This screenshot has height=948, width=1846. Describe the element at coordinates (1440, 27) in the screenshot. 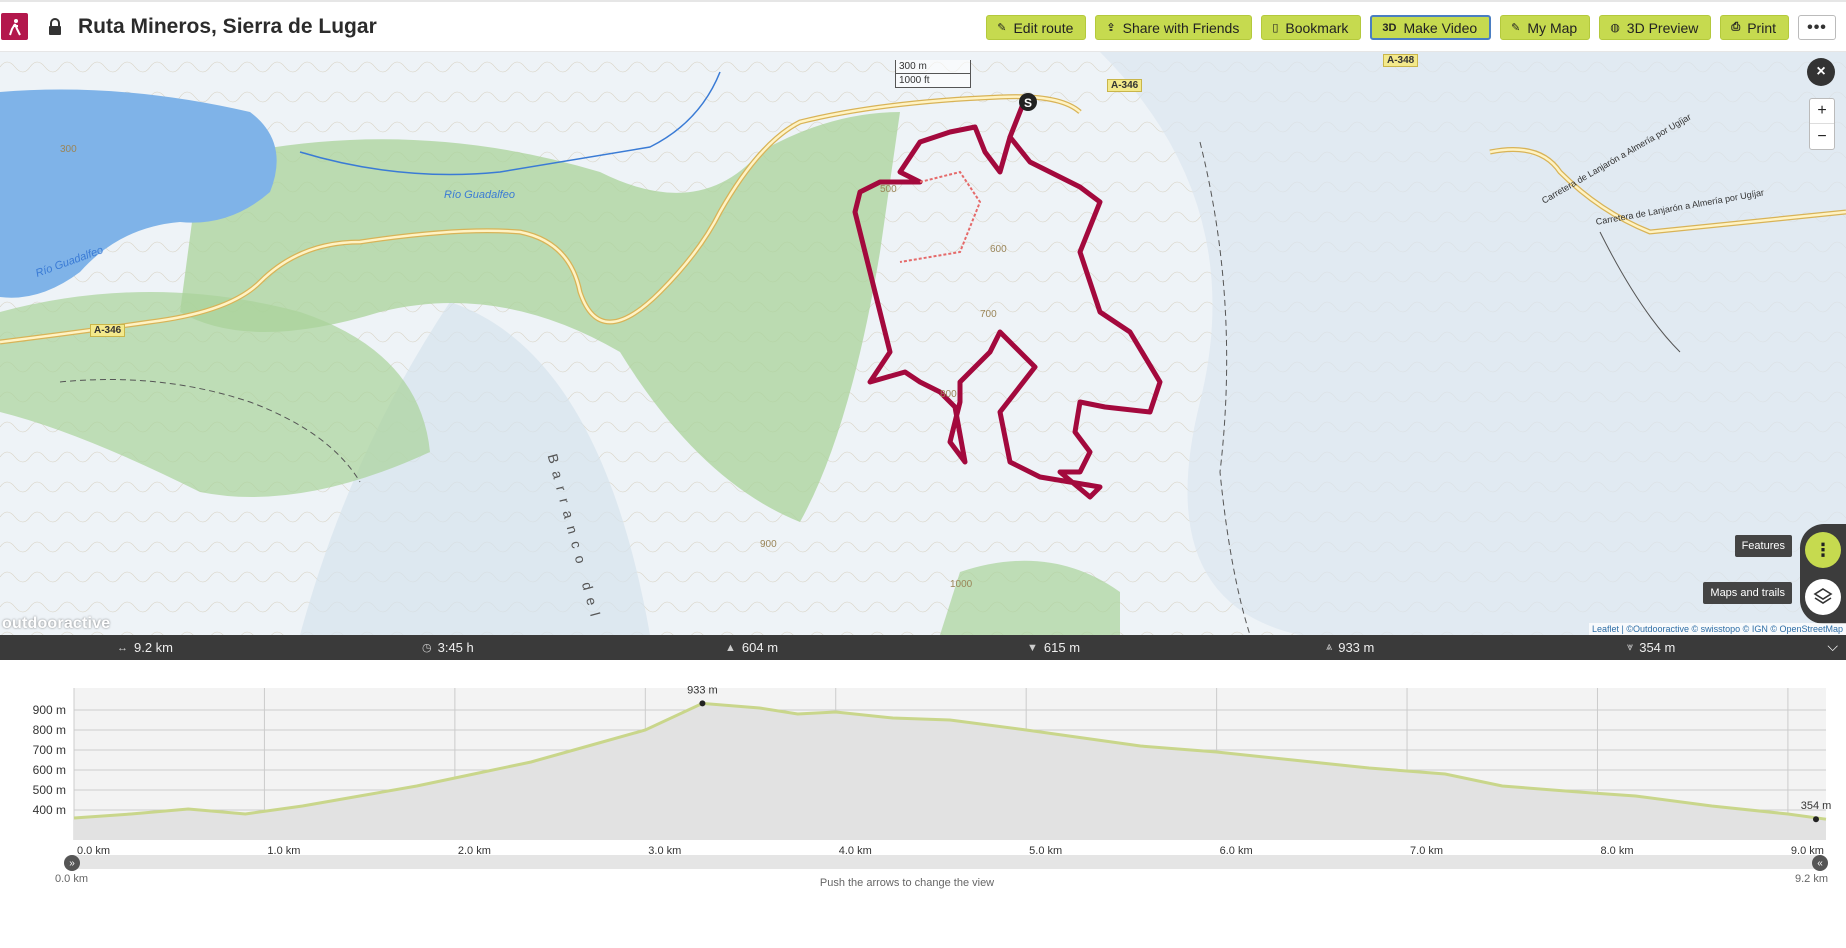

I see `make-video-label: Make Video` at that location.